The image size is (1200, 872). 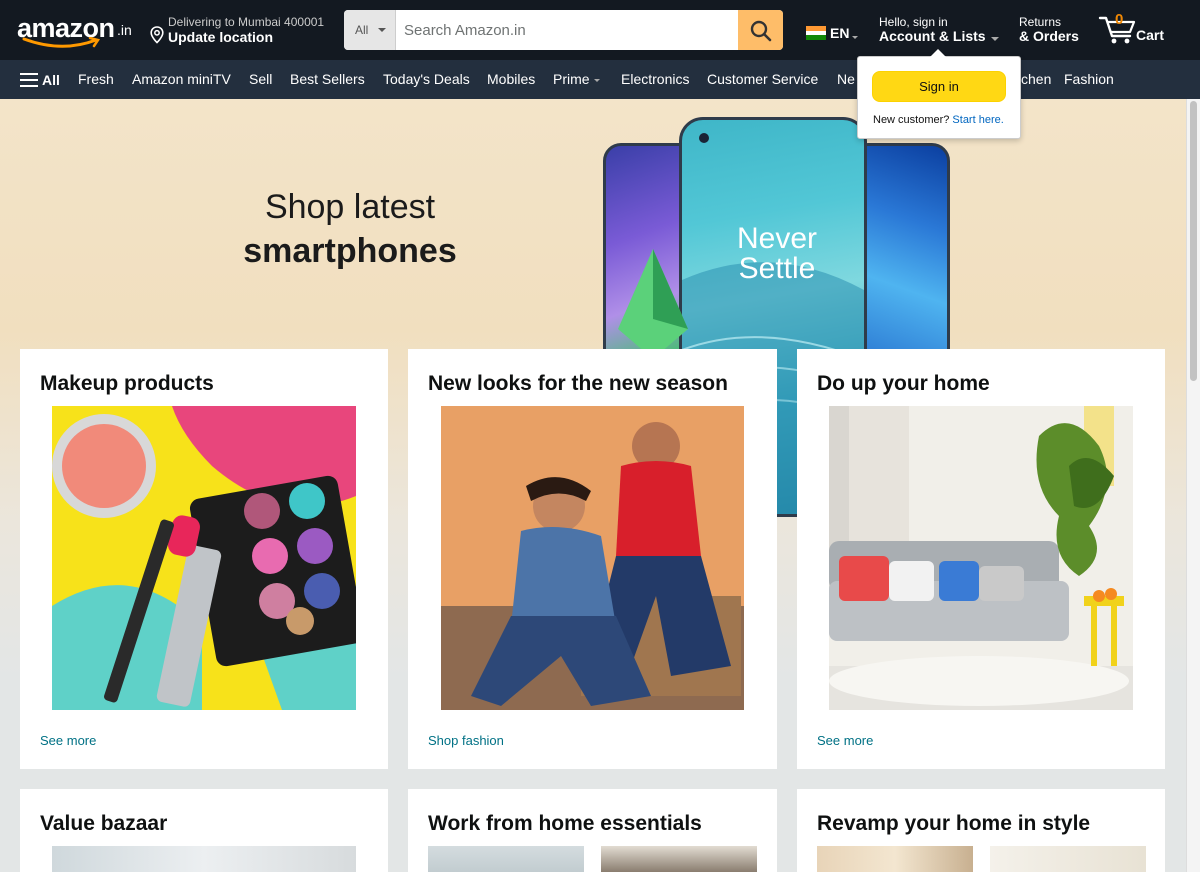 What do you see at coordinates (938, 53) in the screenshot?
I see `flyout-arrow` at bounding box center [938, 53].